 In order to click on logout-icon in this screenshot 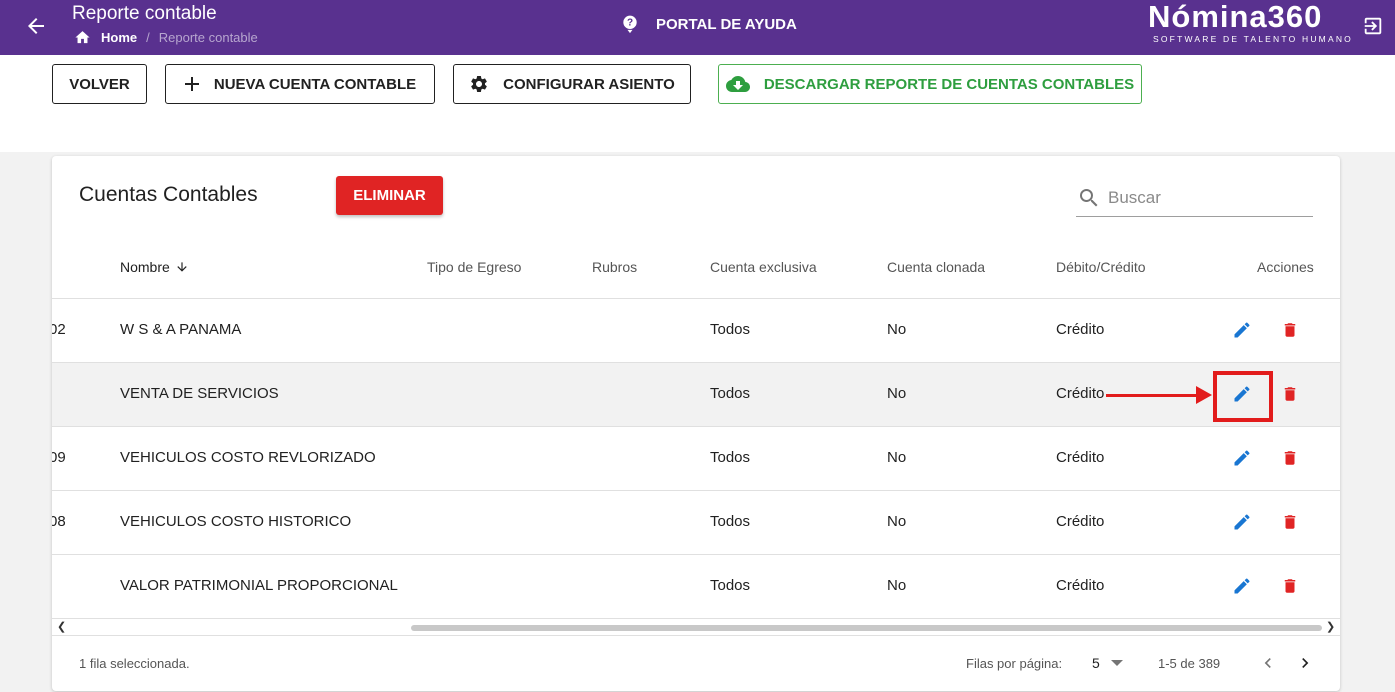, I will do `click(1373, 26)`.